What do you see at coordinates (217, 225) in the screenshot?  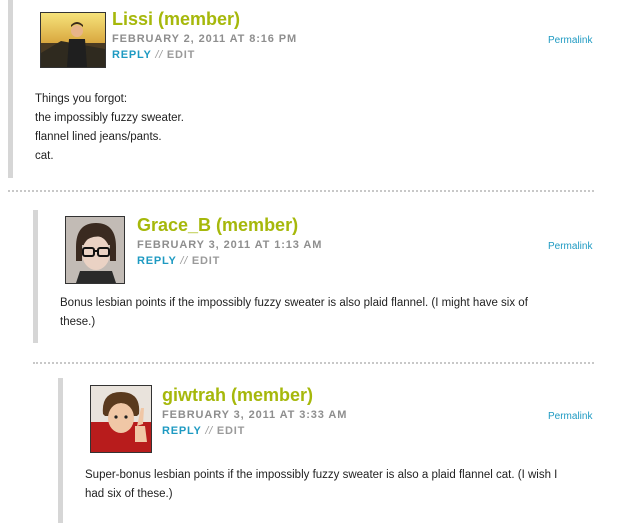 I see `comment-author: Grace_B (member)` at bounding box center [217, 225].